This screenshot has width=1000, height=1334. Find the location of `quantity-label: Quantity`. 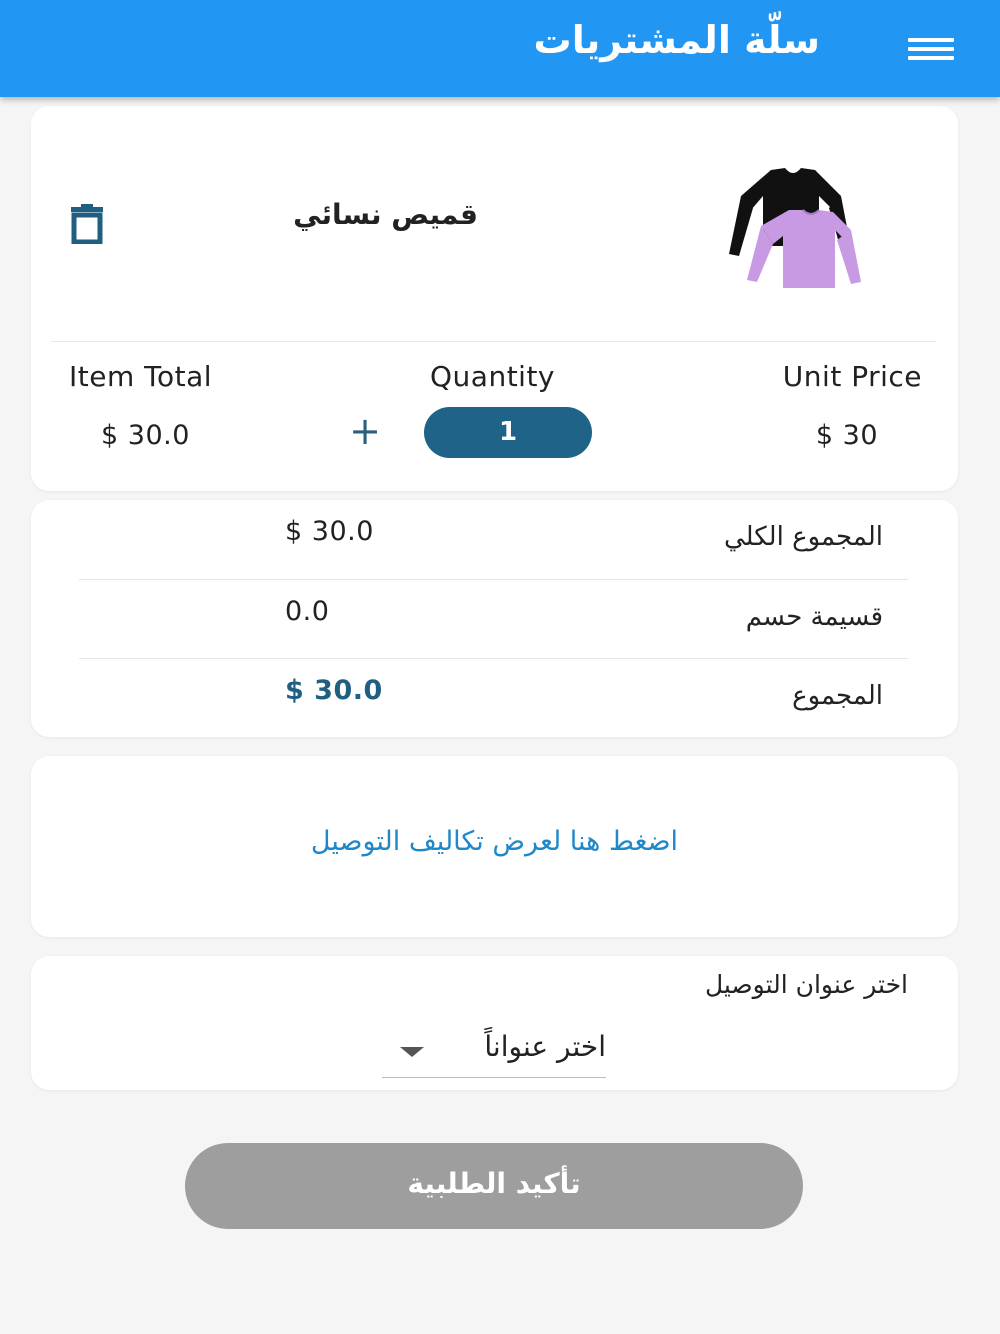

quantity-label: Quantity is located at coordinates (492, 376).